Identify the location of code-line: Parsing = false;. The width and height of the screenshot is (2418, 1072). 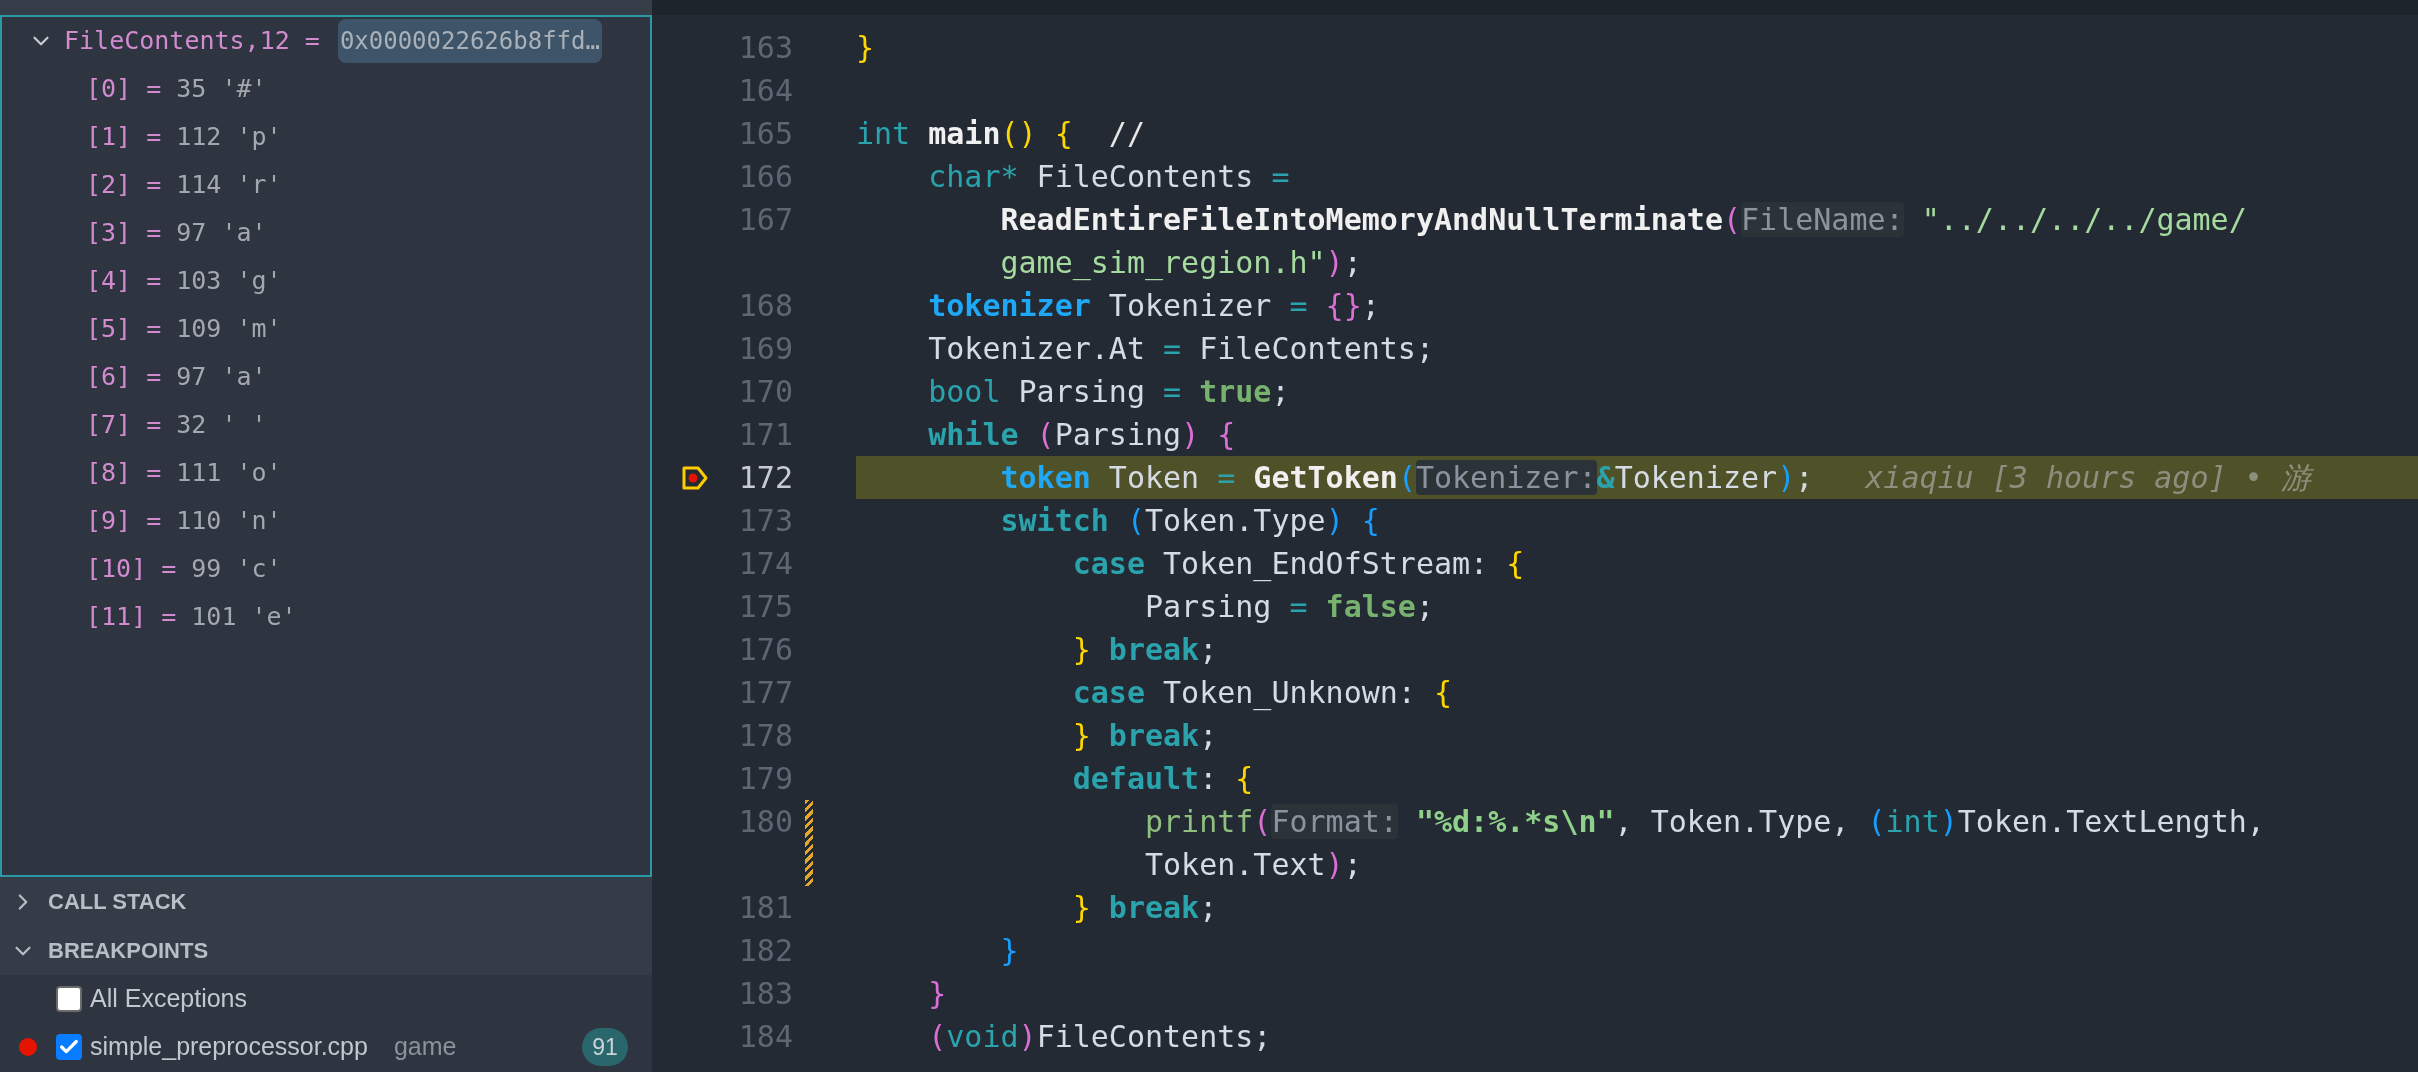
(1289, 607).